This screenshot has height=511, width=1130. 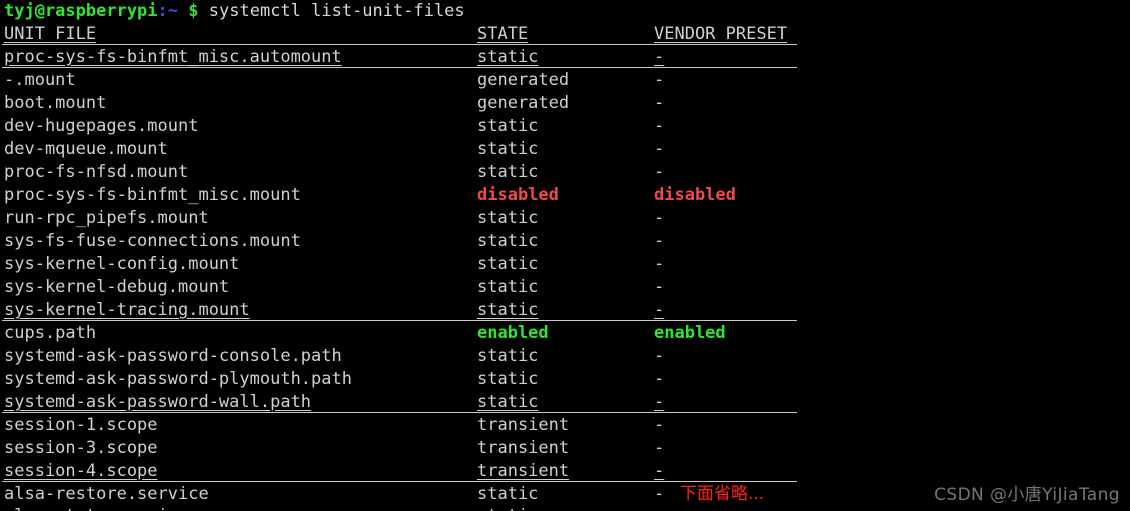 I want to click on table-row: session-3.scope transient -, so click(x=565, y=448).